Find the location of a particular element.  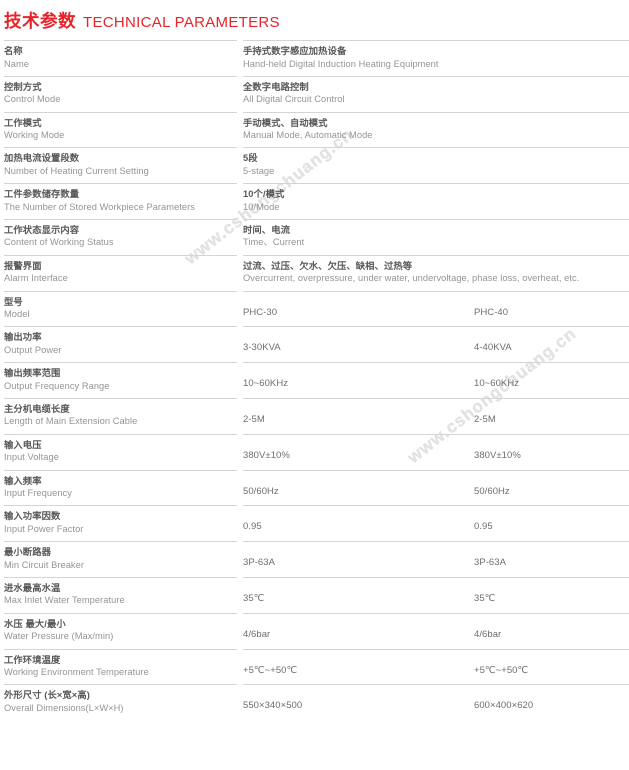

row-label-cn: 外形尺寸 (长×宽×高) is located at coordinates (47, 695).